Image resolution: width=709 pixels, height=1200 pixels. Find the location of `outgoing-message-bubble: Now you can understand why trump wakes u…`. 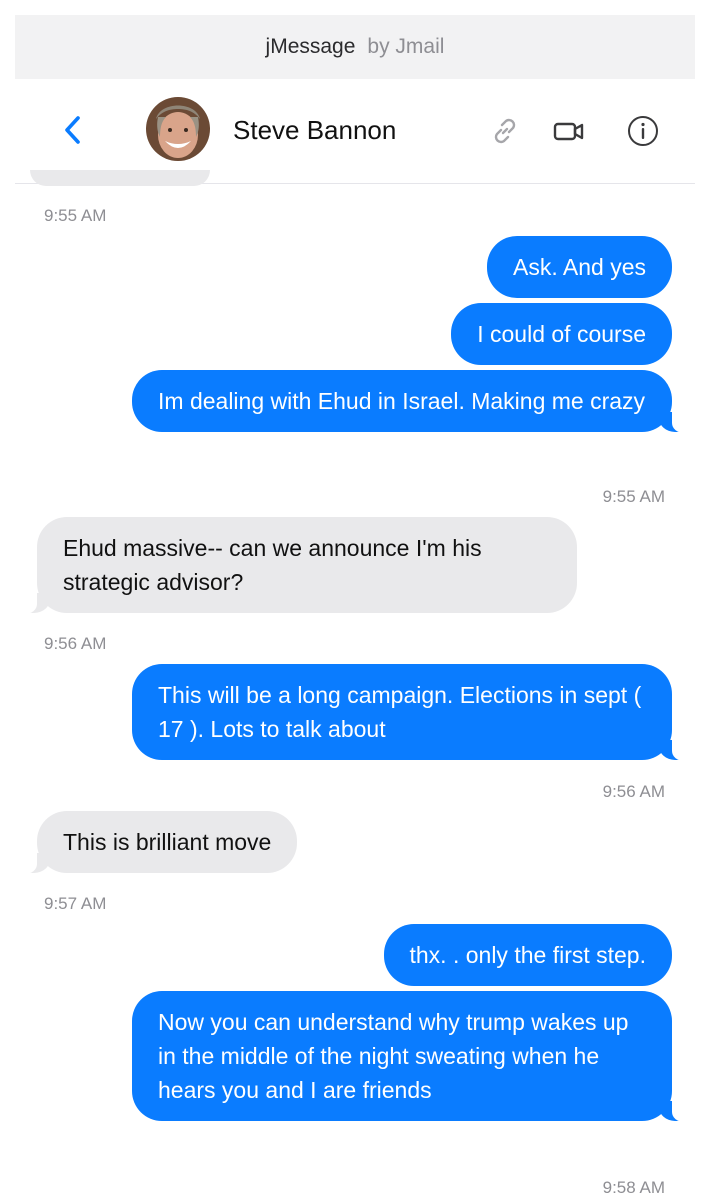

outgoing-message-bubble: Now you can understand why trump wakes u… is located at coordinates (414, 1056).